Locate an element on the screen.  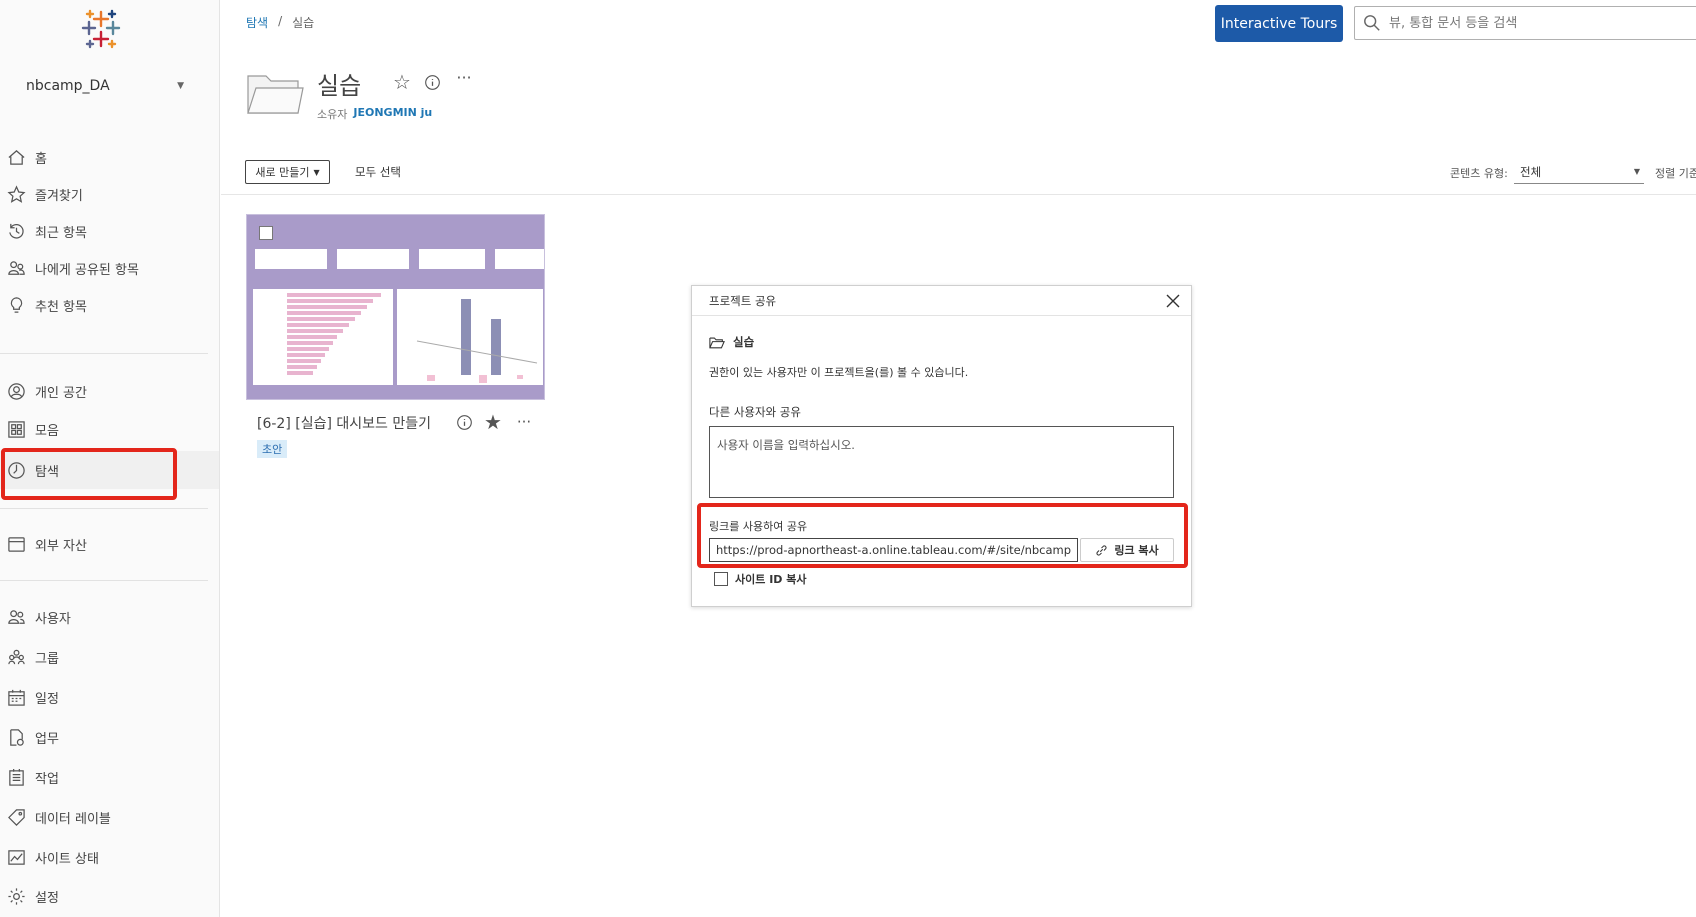
sidebar-item-external-assets: 외부 자산 is located at coordinates (109, 544).